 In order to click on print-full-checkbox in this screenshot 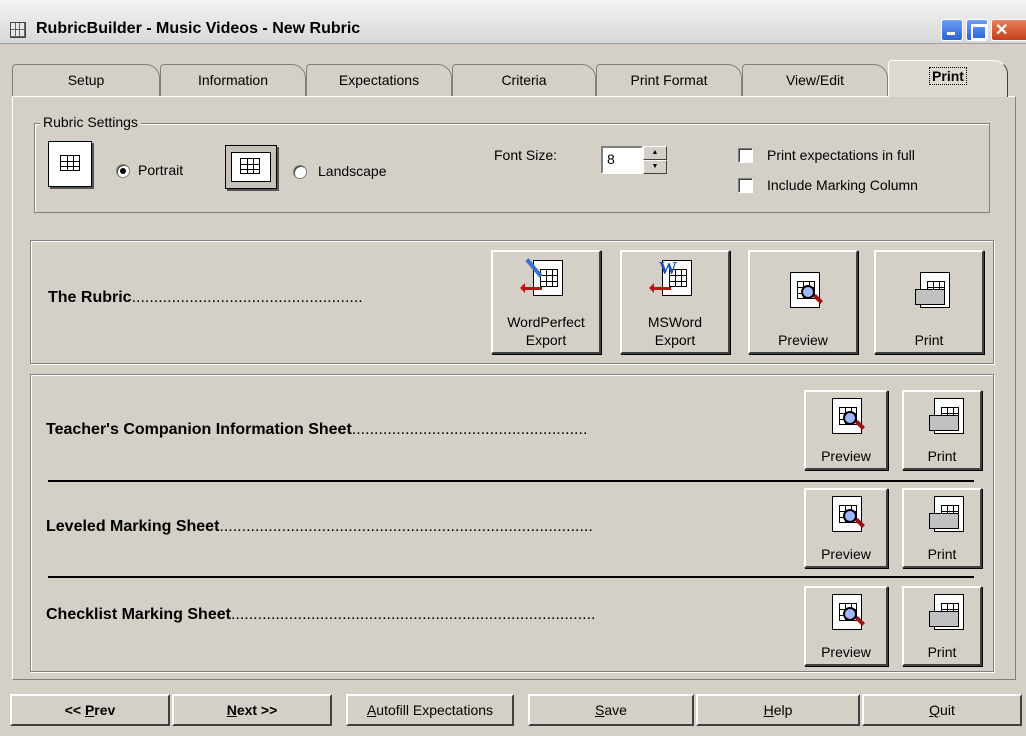, I will do `click(745, 155)`.